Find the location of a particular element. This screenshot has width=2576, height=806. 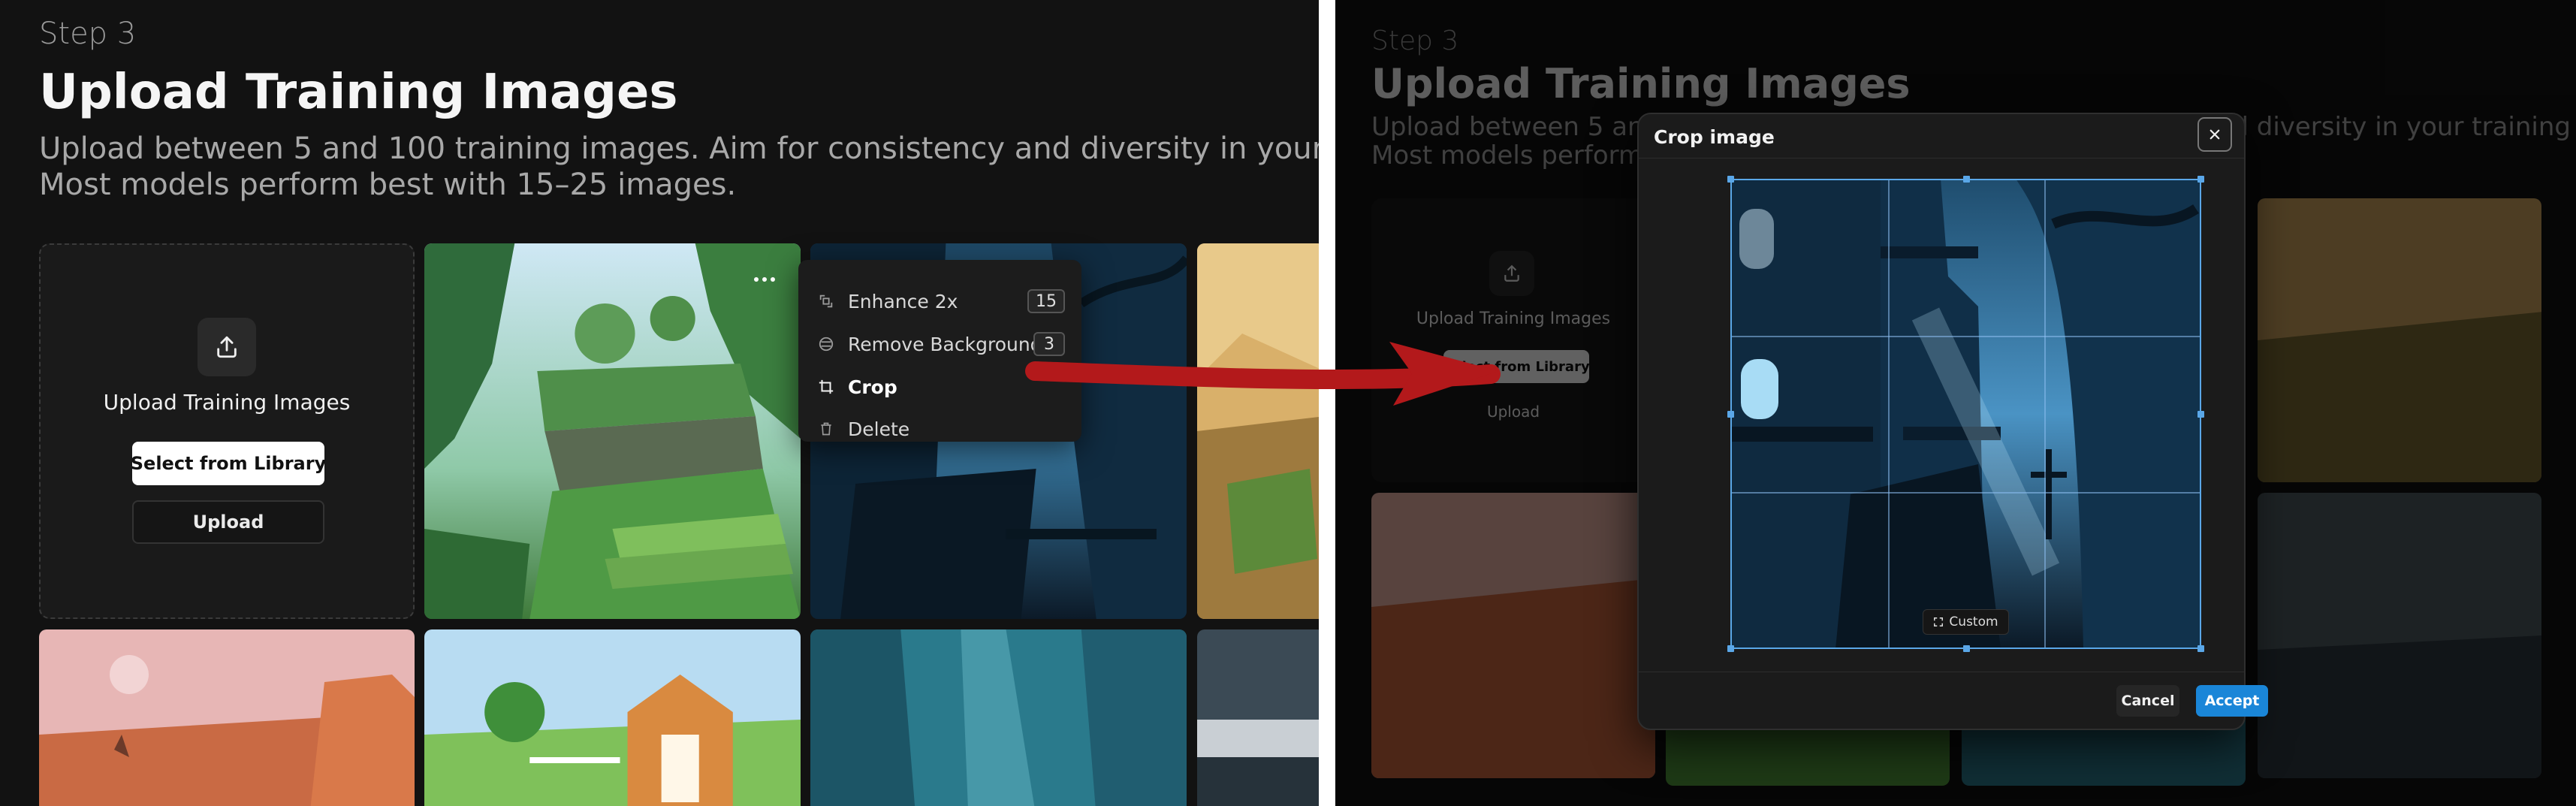

aspect-ratio-label: Custom is located at coordinates (1973, 621).